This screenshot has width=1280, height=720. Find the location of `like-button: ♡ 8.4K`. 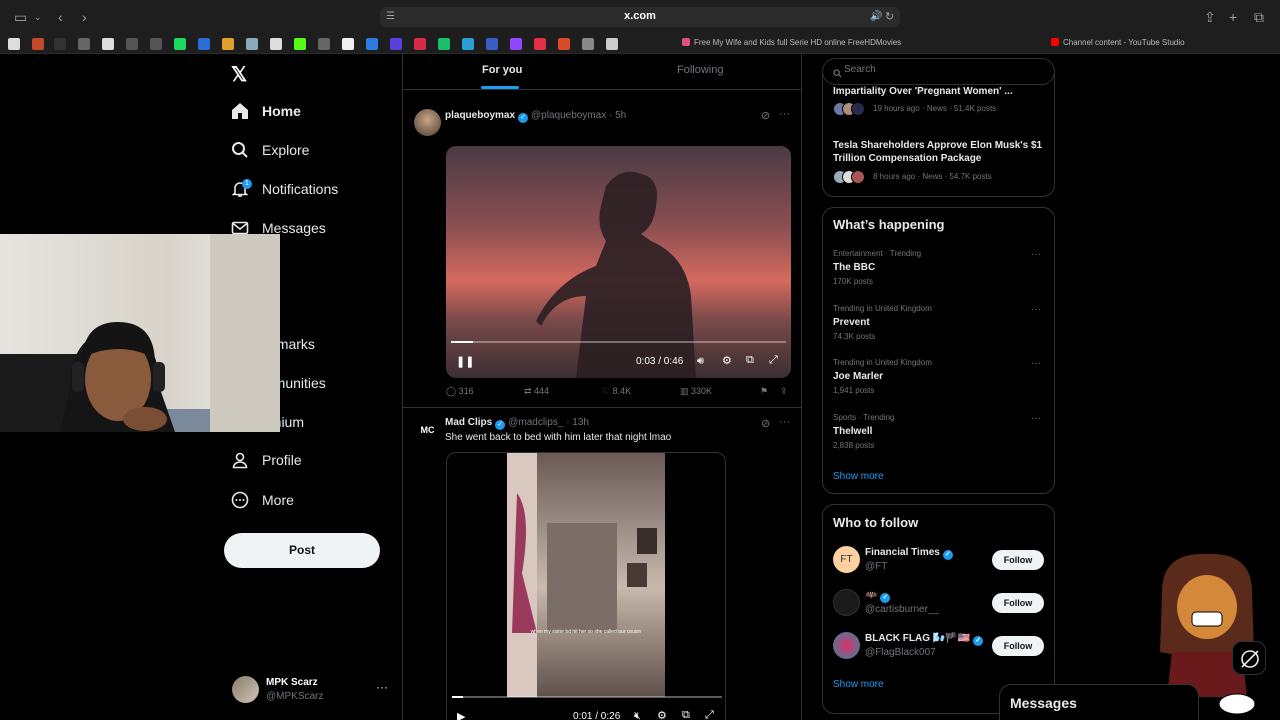

like-button: ♡ 8.4K is located at coordinates (616, 391).